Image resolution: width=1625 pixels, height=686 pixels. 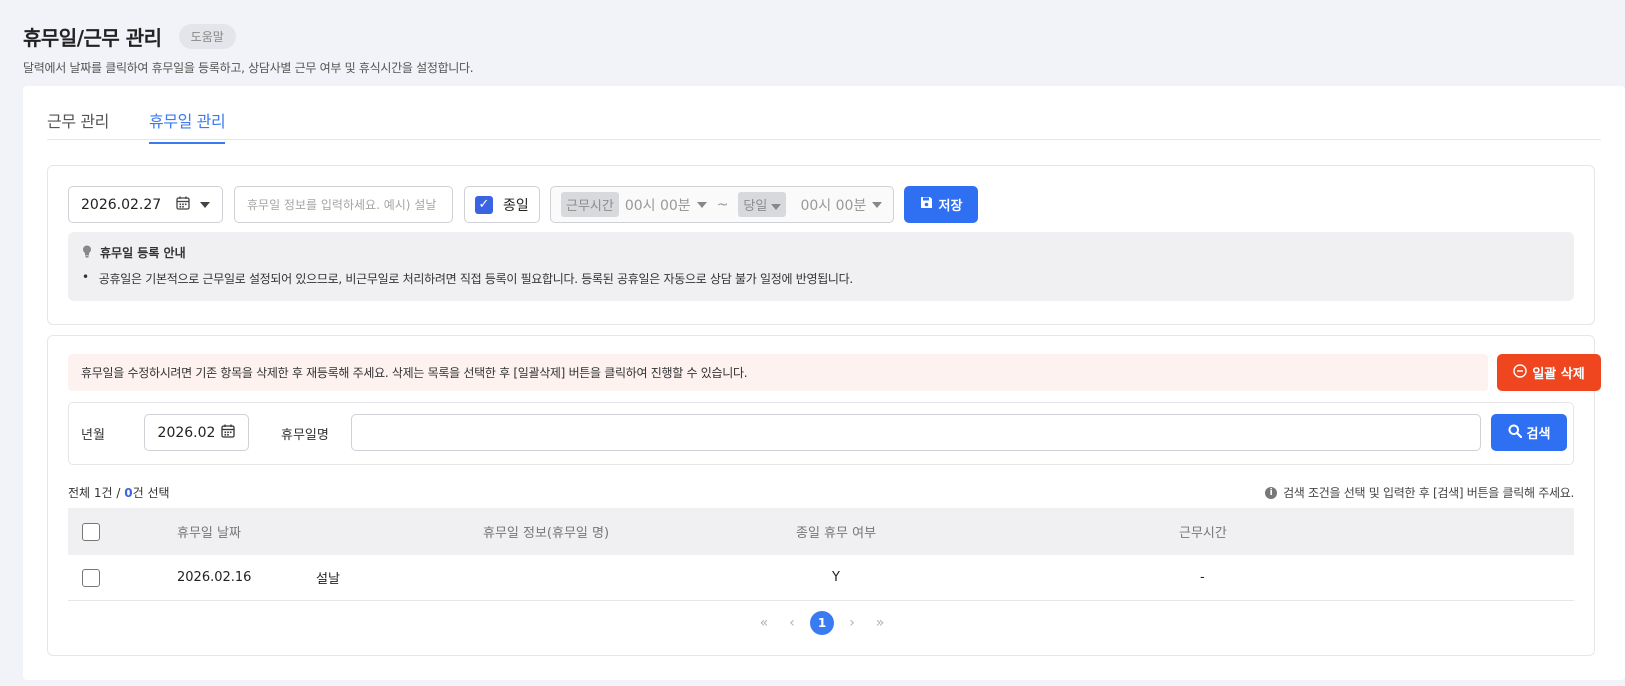 I want to click on end-time-select: 00시 00분, so click(x=833, y=205).